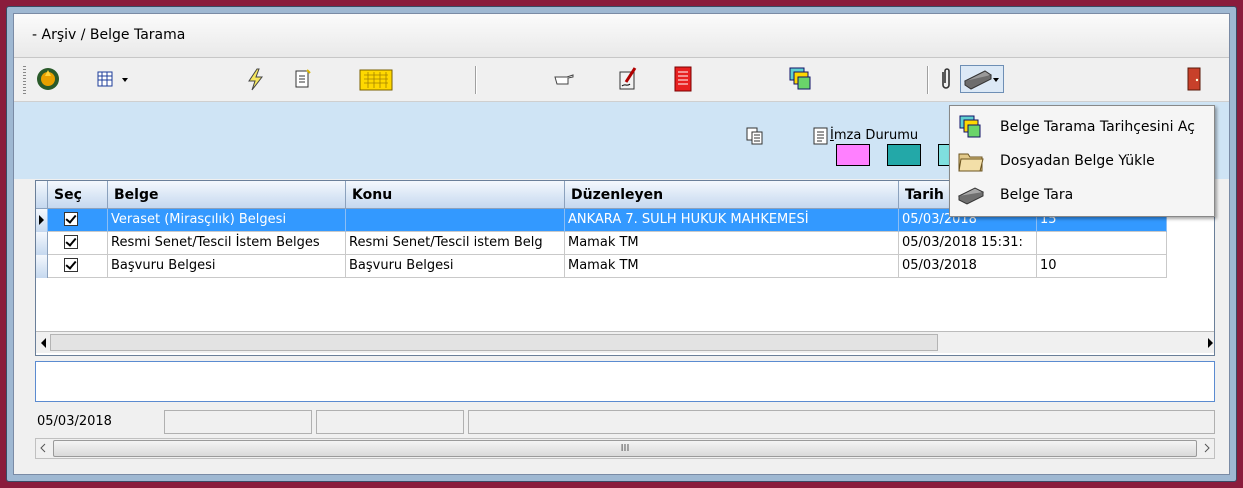  What do you see at coordinates (625, 381) in the screenshot?
I see `note-input` at bounding box center [625, 381].